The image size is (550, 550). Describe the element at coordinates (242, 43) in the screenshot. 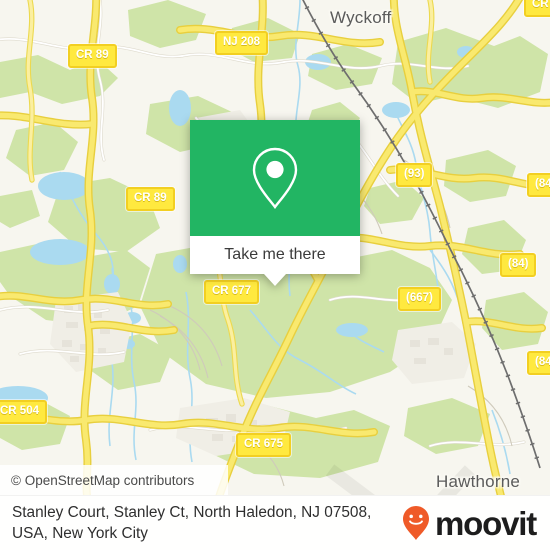

I see `road-shield-nj-208: NJ 208` at that location.